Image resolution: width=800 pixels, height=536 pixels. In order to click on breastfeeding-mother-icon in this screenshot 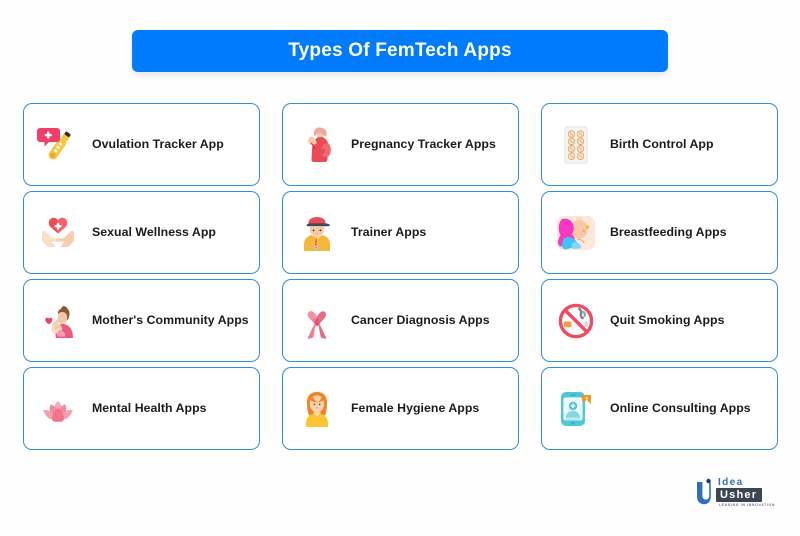, I will do `click(576, 233)`.